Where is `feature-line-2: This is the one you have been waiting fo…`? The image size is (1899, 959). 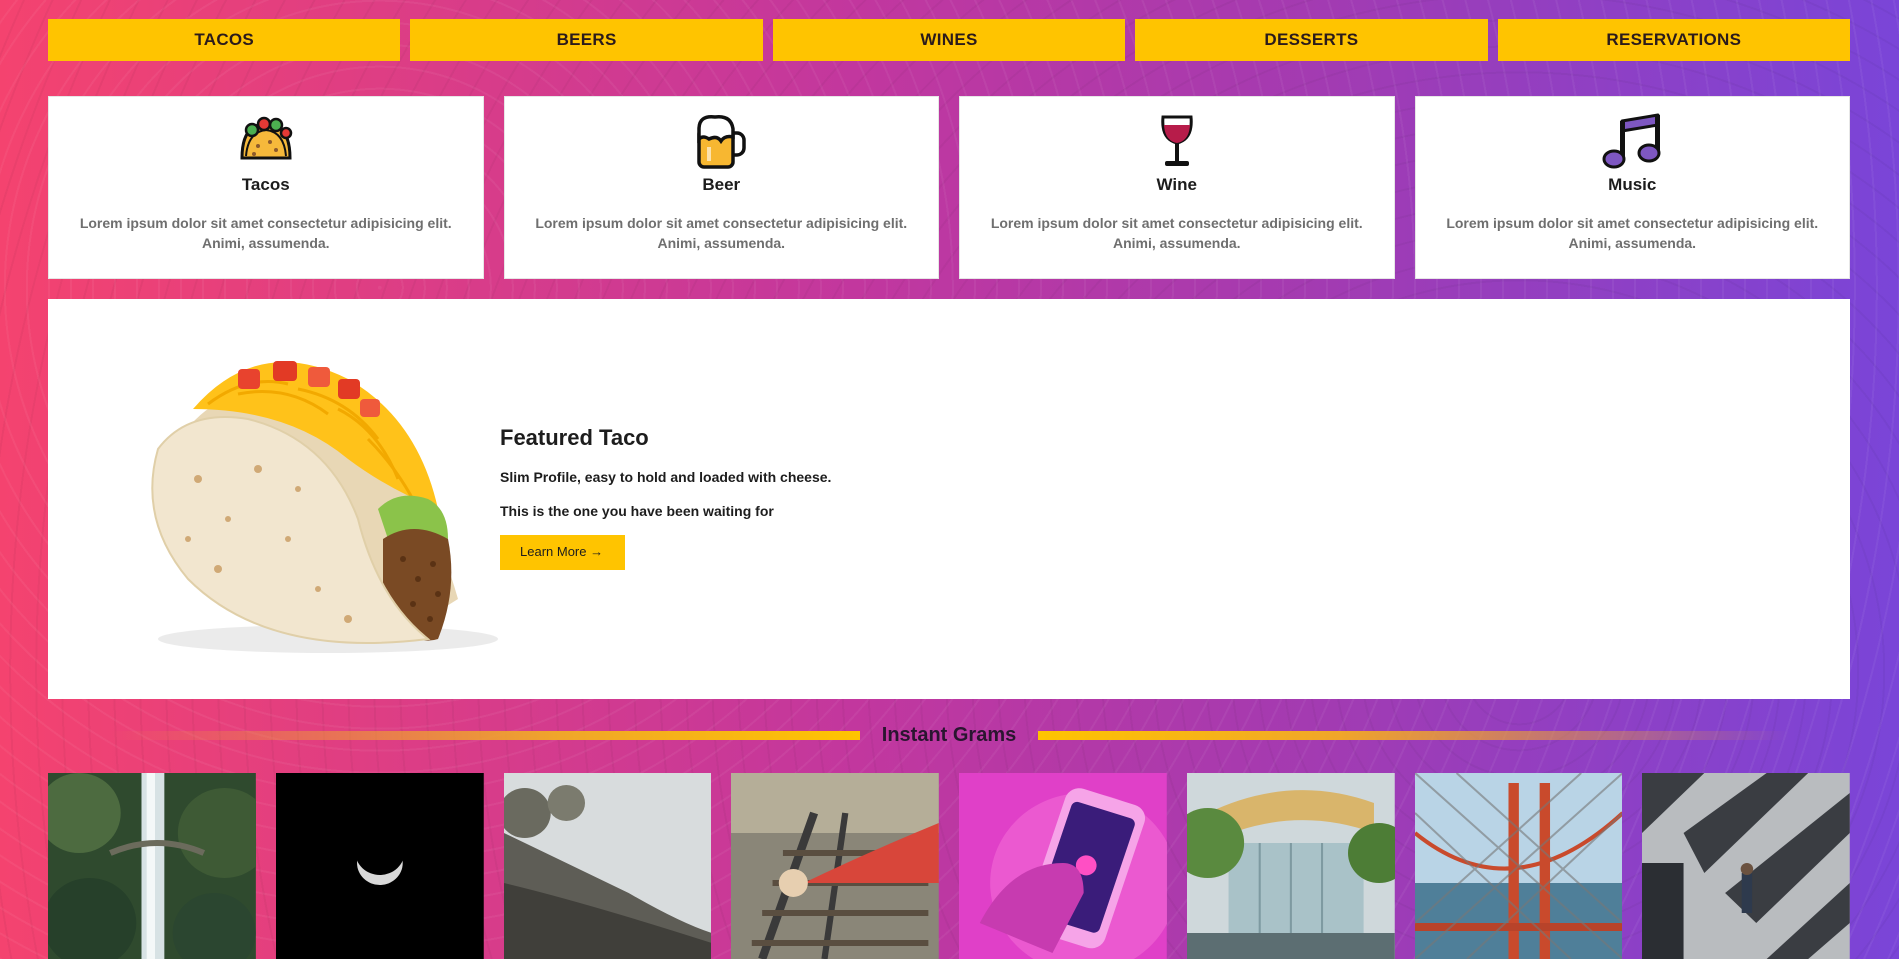
feature-line-2: This is the one you have been waiting fo… is located at coordinates (637, 511).